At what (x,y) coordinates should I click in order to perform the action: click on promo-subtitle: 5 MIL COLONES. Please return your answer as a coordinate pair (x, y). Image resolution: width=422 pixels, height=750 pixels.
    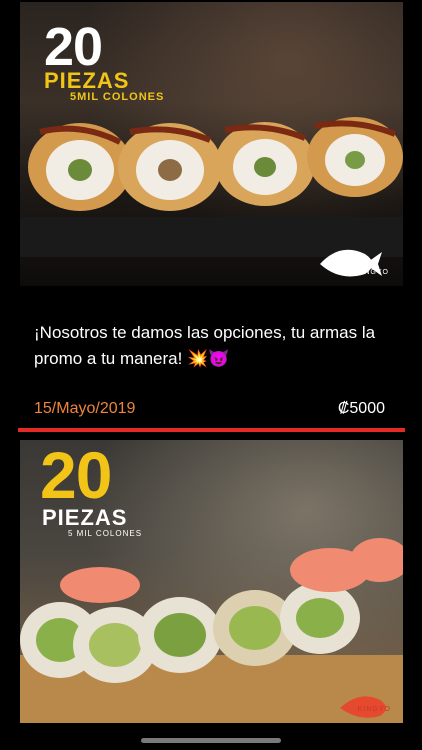
    Looking at the image, I should click on (105, 533).